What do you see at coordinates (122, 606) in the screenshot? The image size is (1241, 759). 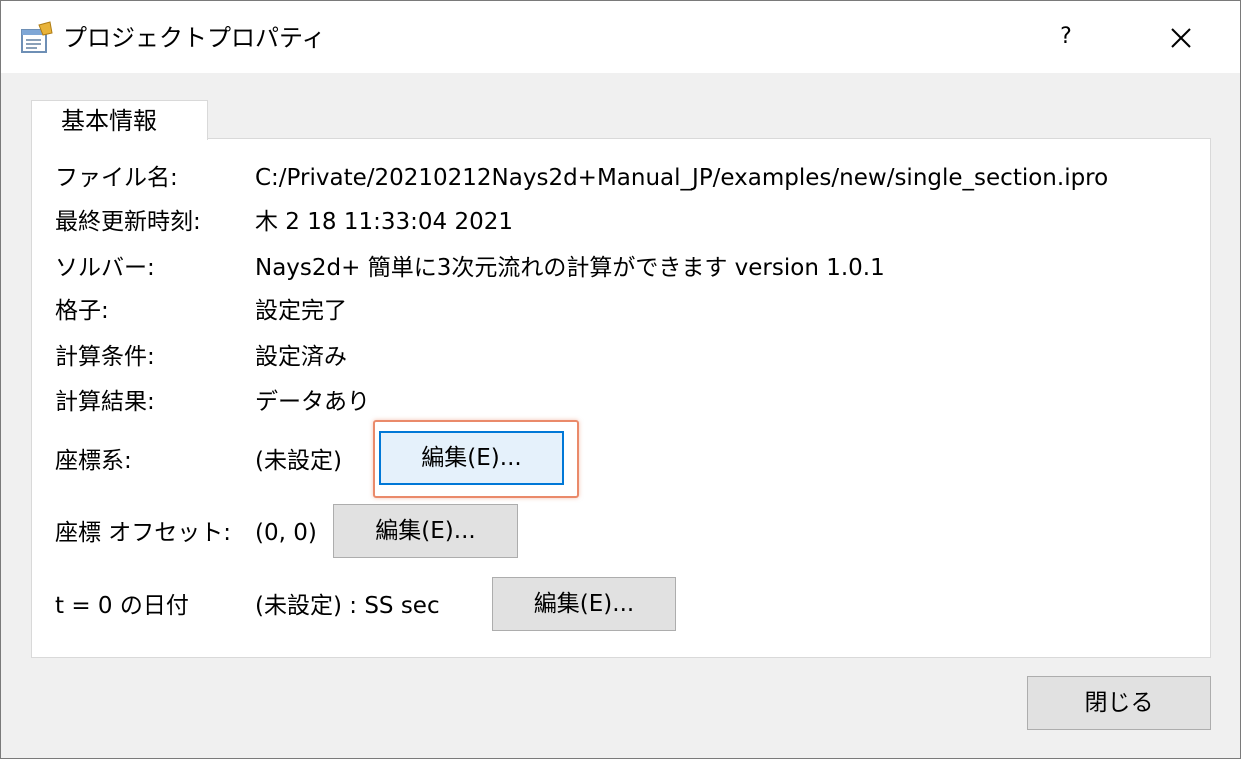 I see `t0-date-label: t = 0 の日付` at bounding box center [122, 606].